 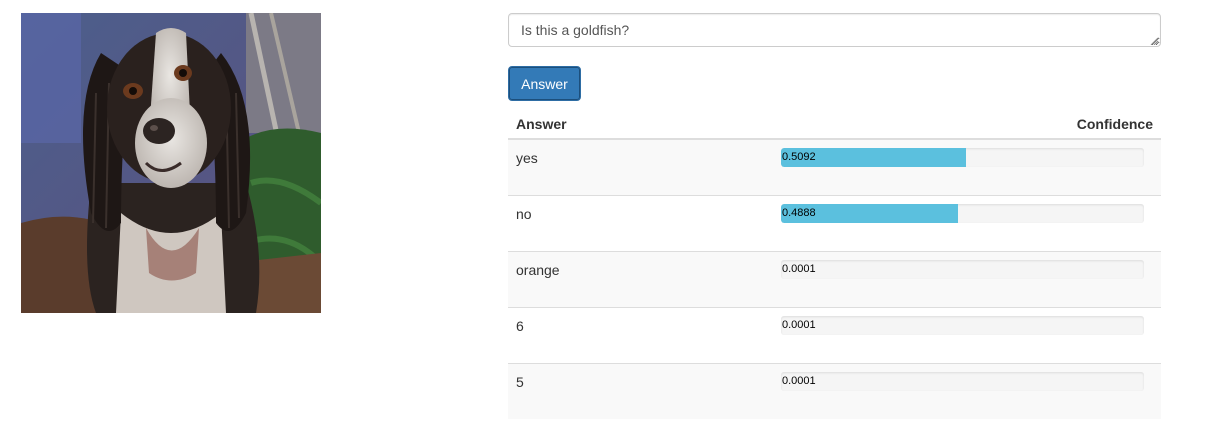 I want to click on confidence-value: 0.5092, so click(x=799, y=157).